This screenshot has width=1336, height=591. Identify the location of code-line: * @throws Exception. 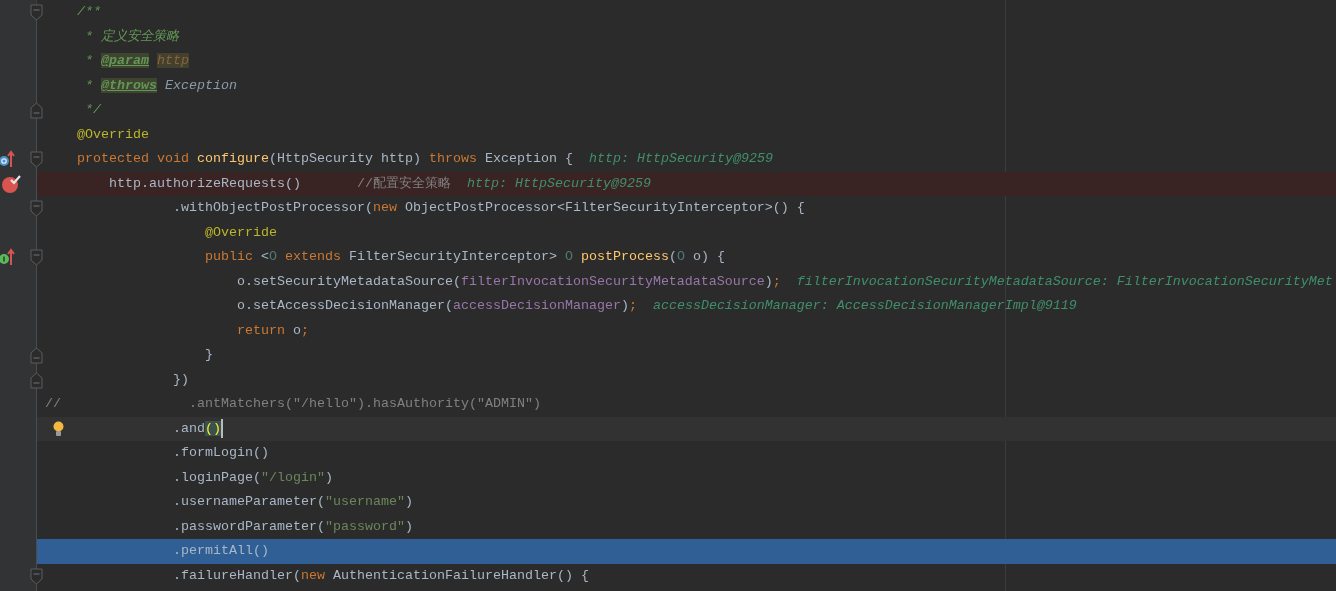
(160, 85).